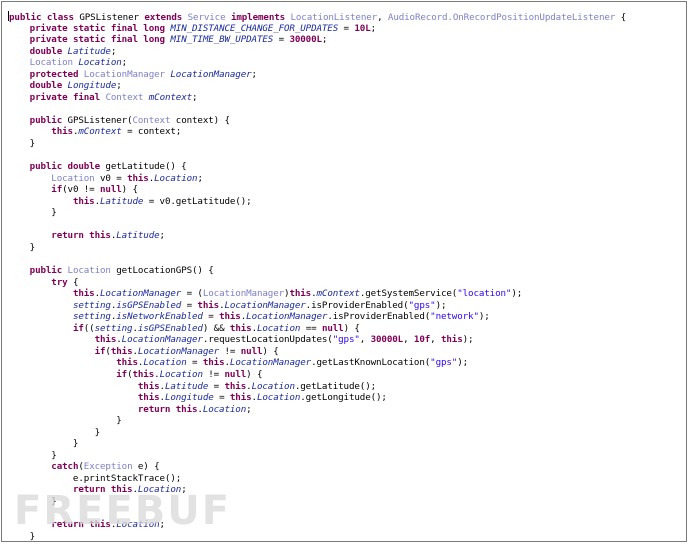  Describe the element at coordinates (122, 374) in the screenshot. I see `code-token: if` at that location.